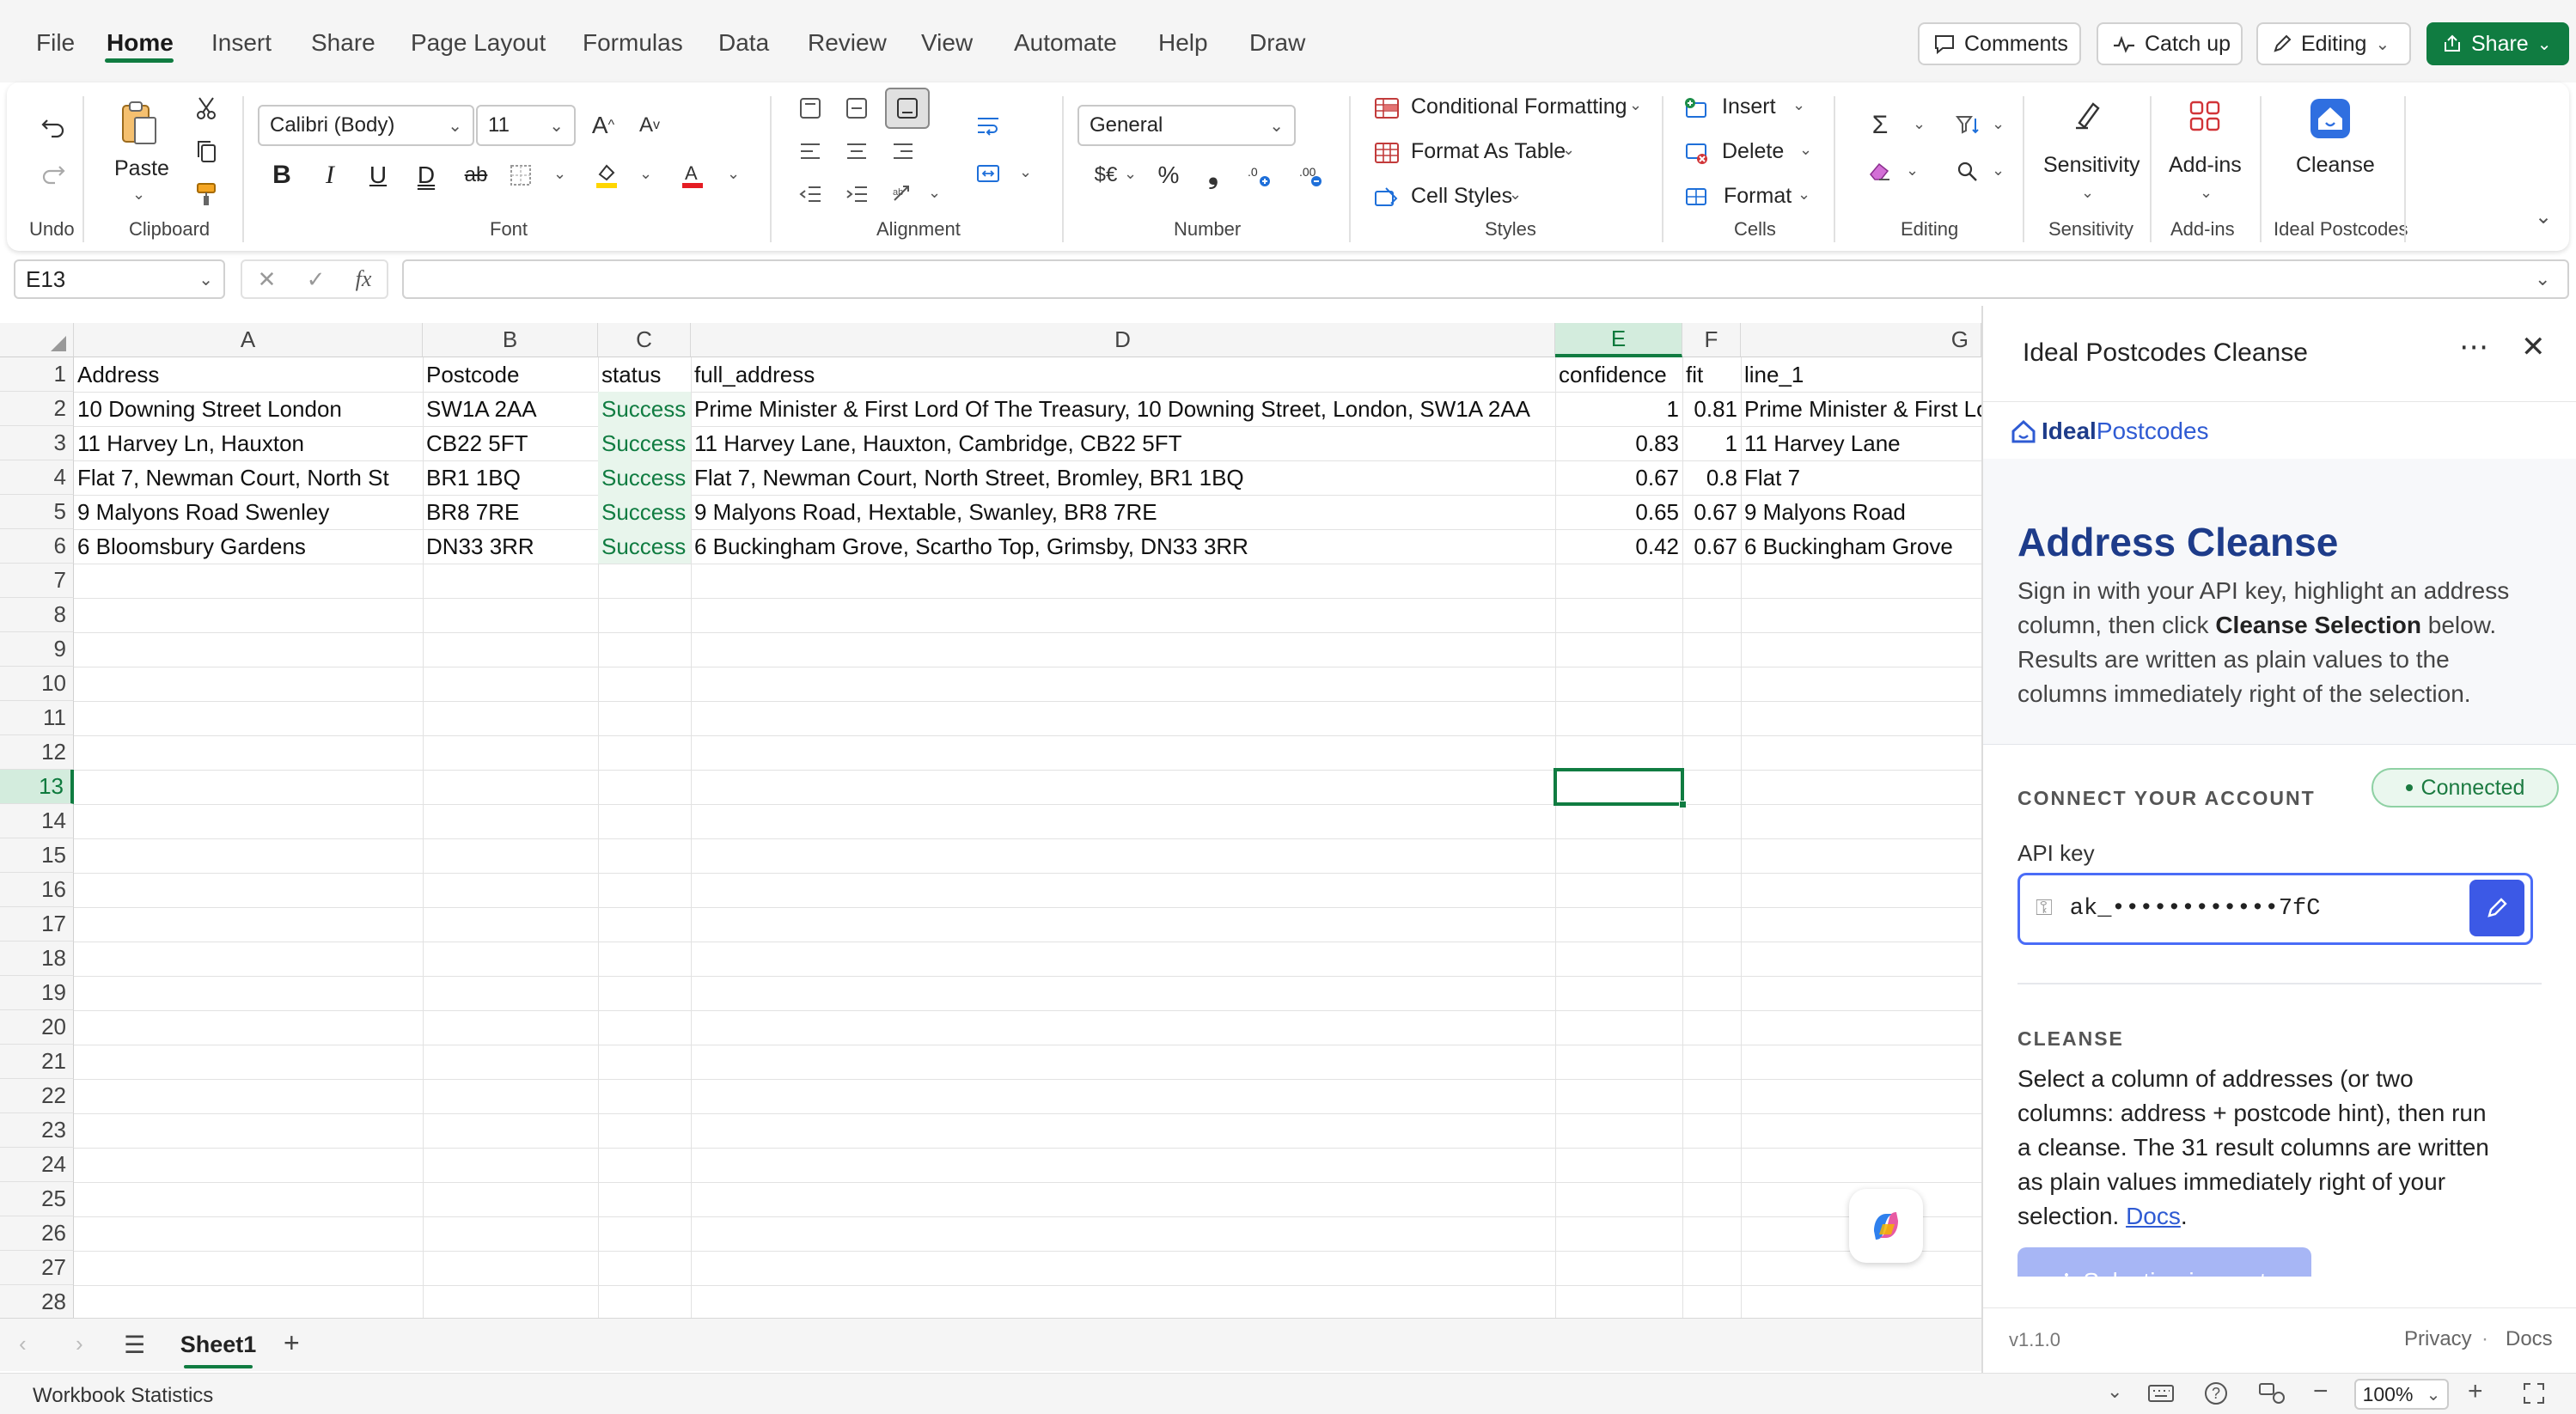 This screenshot has height=1414, width=2576. Describe the element at coordinates (37, 821) in the screenshot. I see `row-header-14: 14` at that location.